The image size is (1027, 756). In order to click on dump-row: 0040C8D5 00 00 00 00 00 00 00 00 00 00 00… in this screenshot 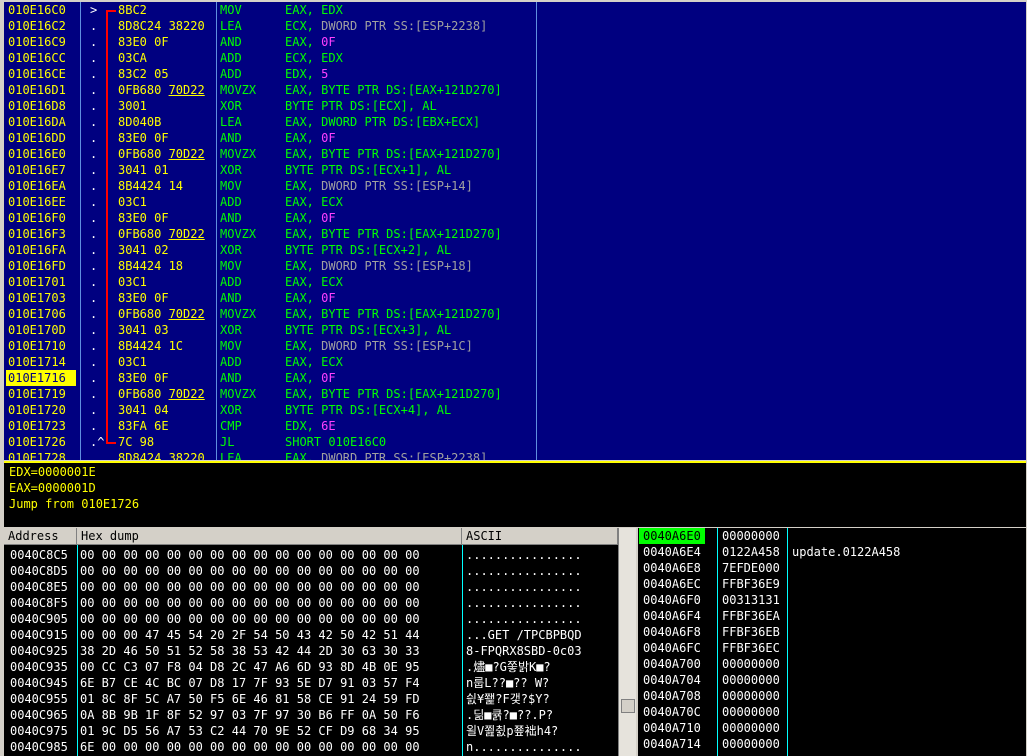, I will do `click(304, 571)`.